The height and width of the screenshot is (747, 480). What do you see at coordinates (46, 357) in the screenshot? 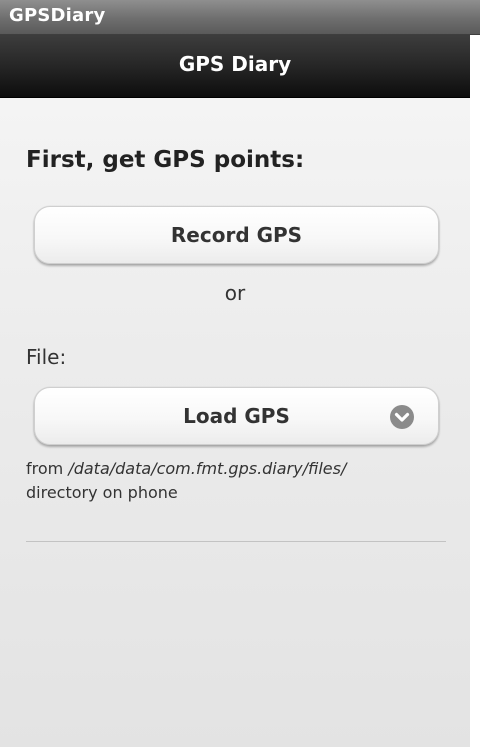
I see `file-label: File:` at bounding box center [46, 357].